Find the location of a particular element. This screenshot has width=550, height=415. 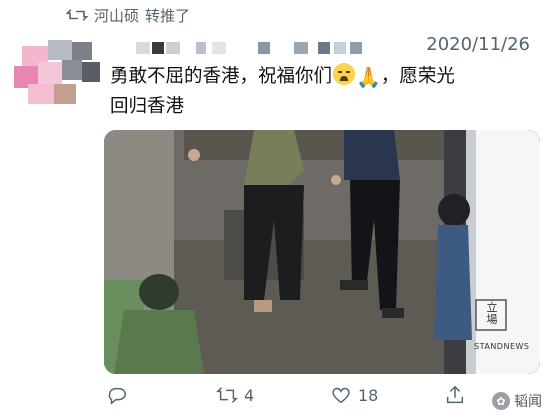

reply-button is located at coordinates (120, 395).